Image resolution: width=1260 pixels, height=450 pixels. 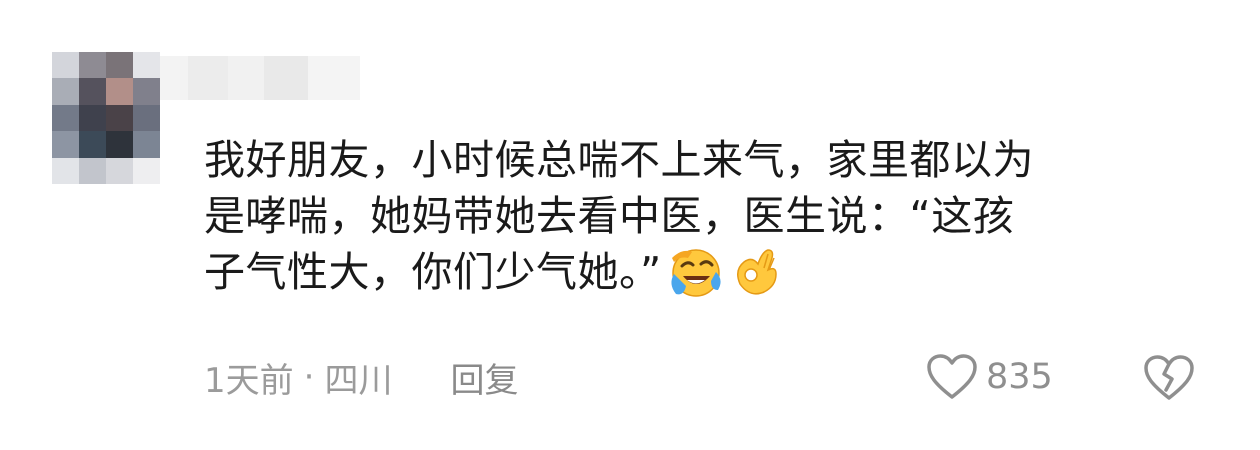 I want to click on comment-location: 四川, so click(x=358, y=380).